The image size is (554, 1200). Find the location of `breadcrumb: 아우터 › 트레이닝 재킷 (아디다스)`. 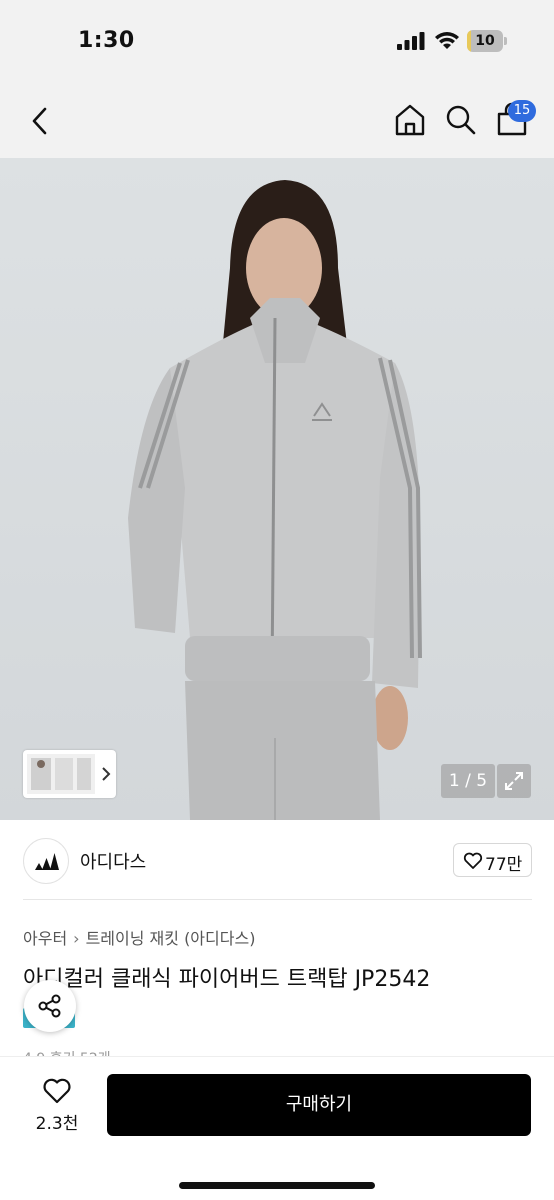

breadcrumb: 아우터 › 트레이닝 재킷 (아디다스) is located at coordinates (139, 937).